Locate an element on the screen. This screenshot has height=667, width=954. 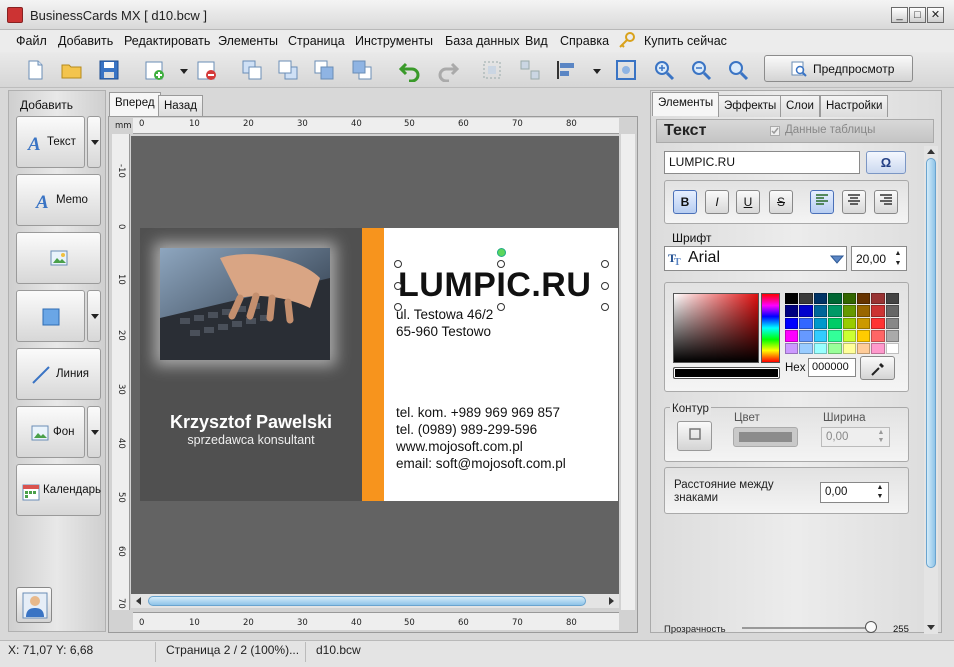
add-background-button: Фон is located at coordinates (50, 432).